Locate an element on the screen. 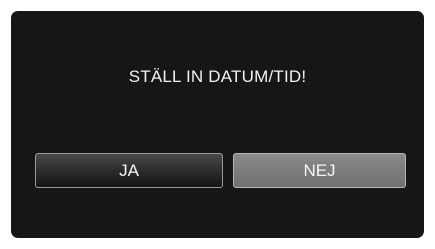 Image resolution: width=435 pixels, height=249 pixels. no-button: NEJ is located at coordinates (319, 170).